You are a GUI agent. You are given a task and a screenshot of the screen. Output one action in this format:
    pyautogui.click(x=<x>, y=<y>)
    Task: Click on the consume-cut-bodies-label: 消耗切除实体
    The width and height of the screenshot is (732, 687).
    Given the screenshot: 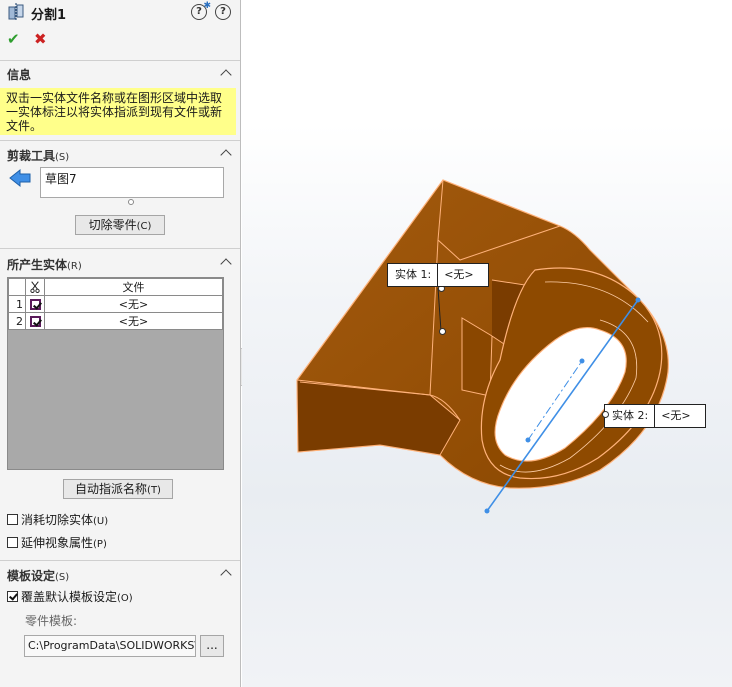 What is the action you would take?
    pyautogui.click(x=57, y=520)
    